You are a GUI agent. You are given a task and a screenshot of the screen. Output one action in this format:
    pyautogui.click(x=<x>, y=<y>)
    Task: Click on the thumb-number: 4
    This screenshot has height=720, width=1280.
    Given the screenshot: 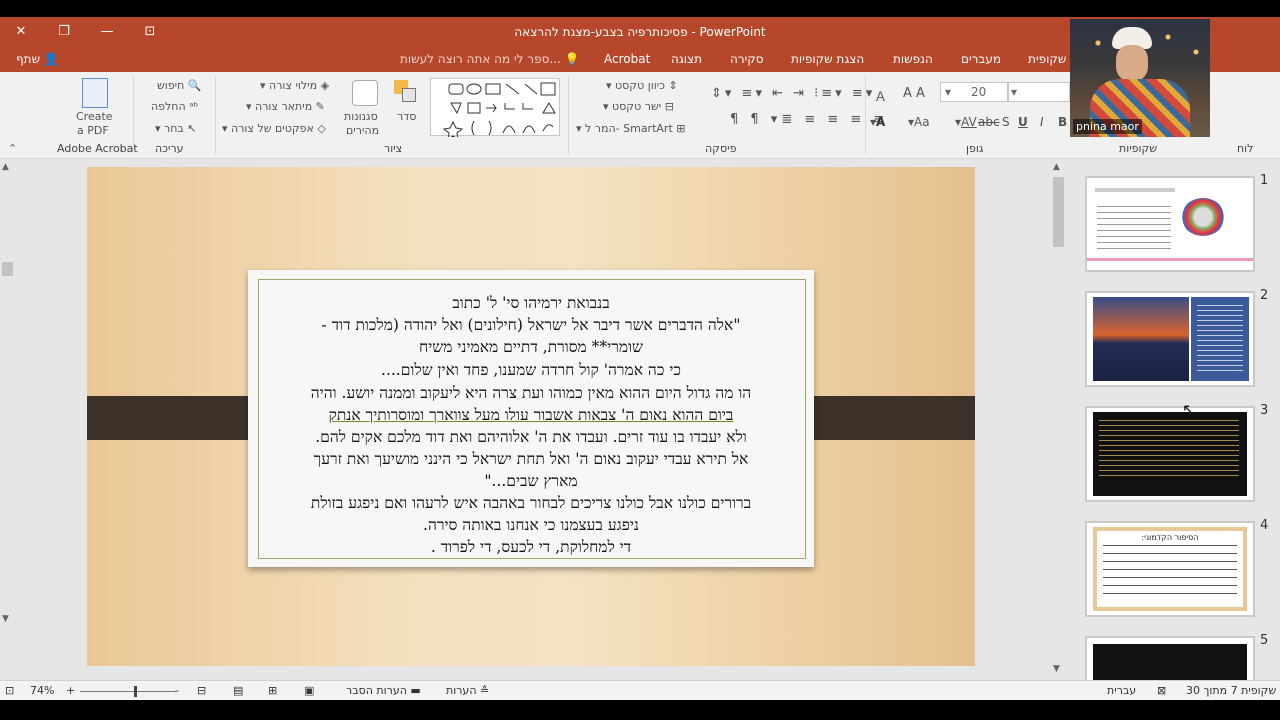 What is the action you would take?
    pyautogui.click(x=1264, y=525)
    